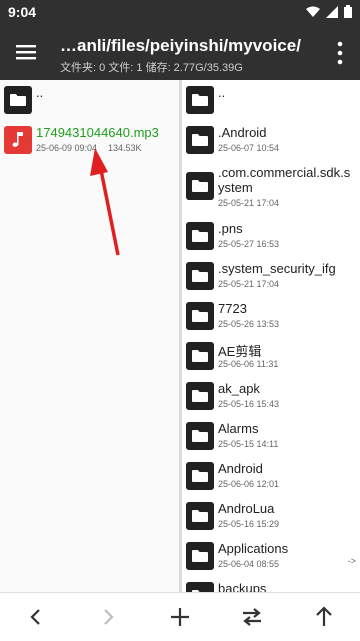 The image size is (360, 641). Describe the element at coordinates (271, 396) in the screenshot. I see `folder-row: ak_apk 25-05-16 15:43` at that location.